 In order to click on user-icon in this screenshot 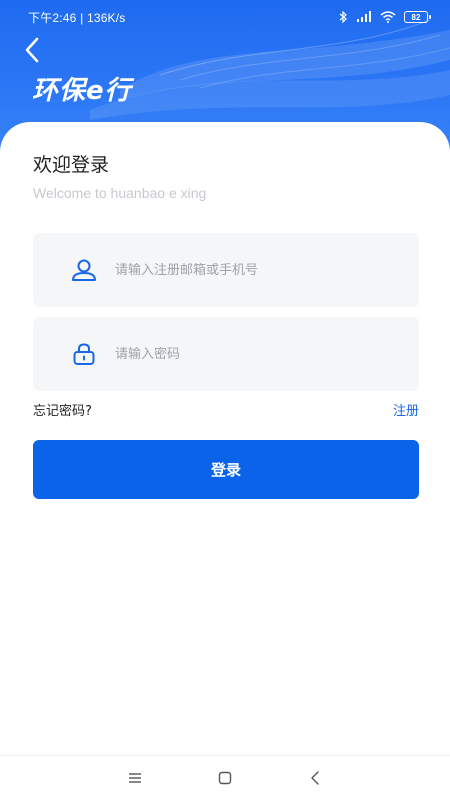, I will do `click(84, 270)`.